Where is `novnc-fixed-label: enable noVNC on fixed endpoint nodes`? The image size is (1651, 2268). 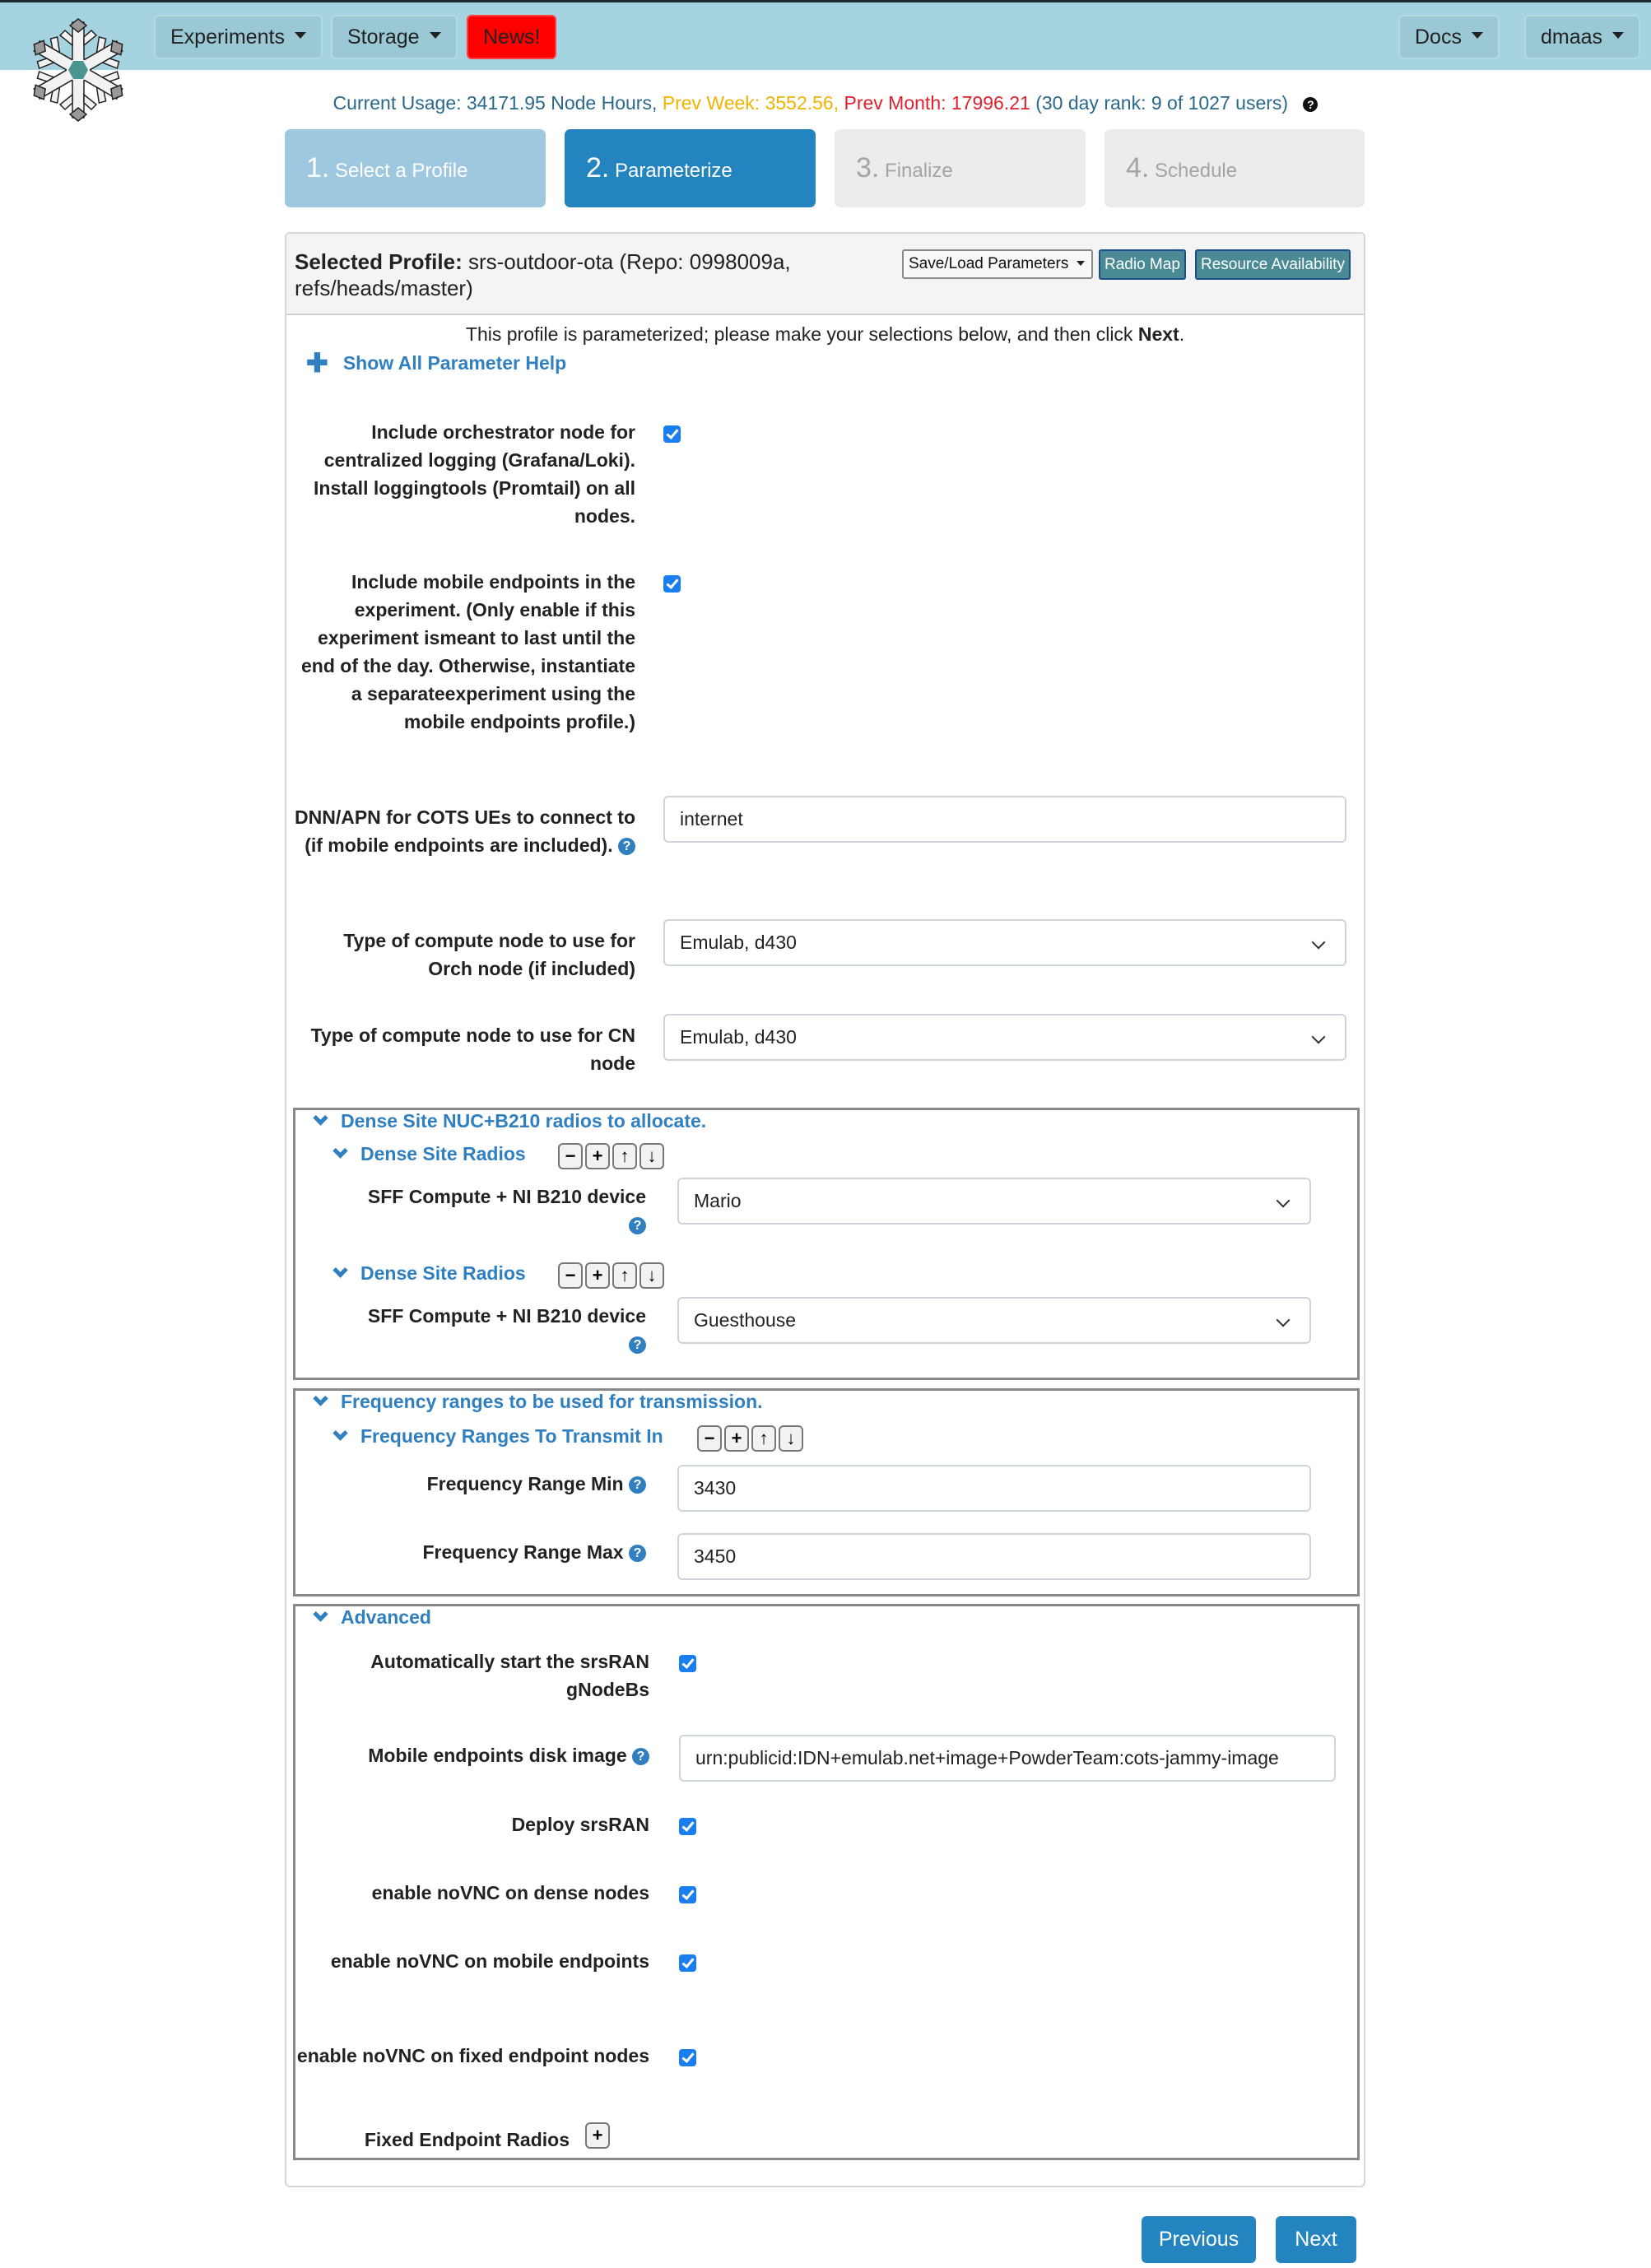
novnc-fixed-label: enable noVNC on fixed endpoint nodes is located at coordinates (472, 2056).